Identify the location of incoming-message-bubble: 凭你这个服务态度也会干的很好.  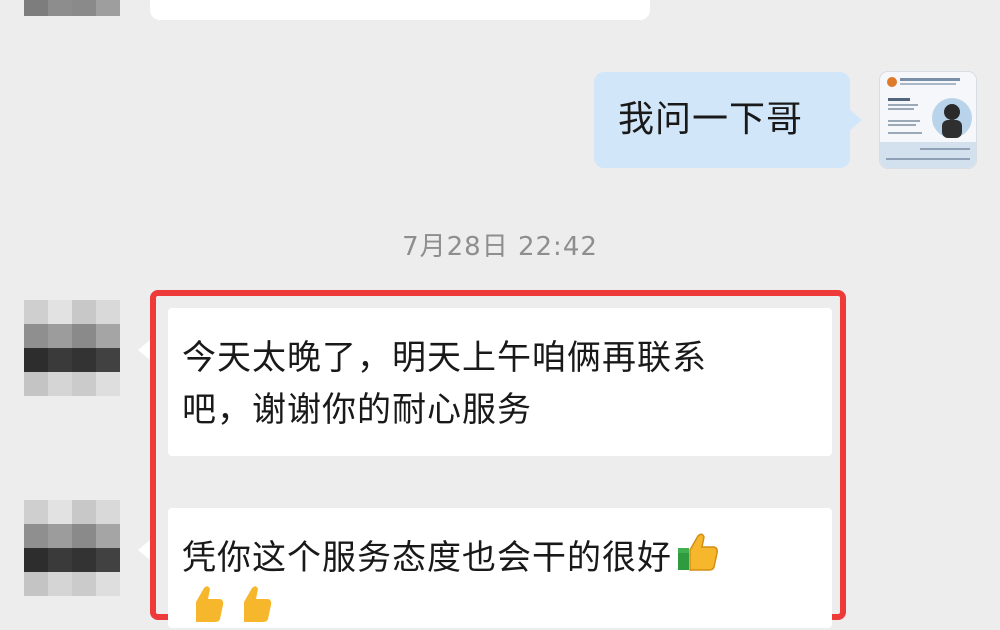
(500, 568).